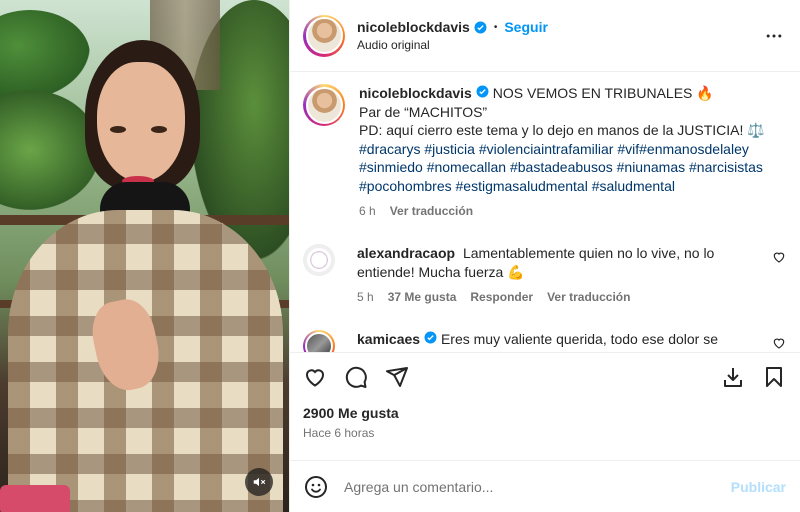  I want to click on more-options-button, so click(774, 36).